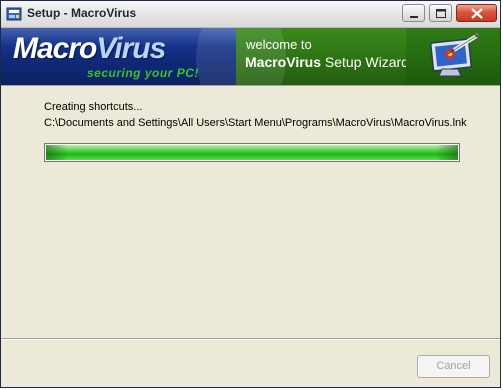 The height and width of the screenshot is (390, 503). I want to click on welcome-rest: Setup Wizard, so click(365, 62).